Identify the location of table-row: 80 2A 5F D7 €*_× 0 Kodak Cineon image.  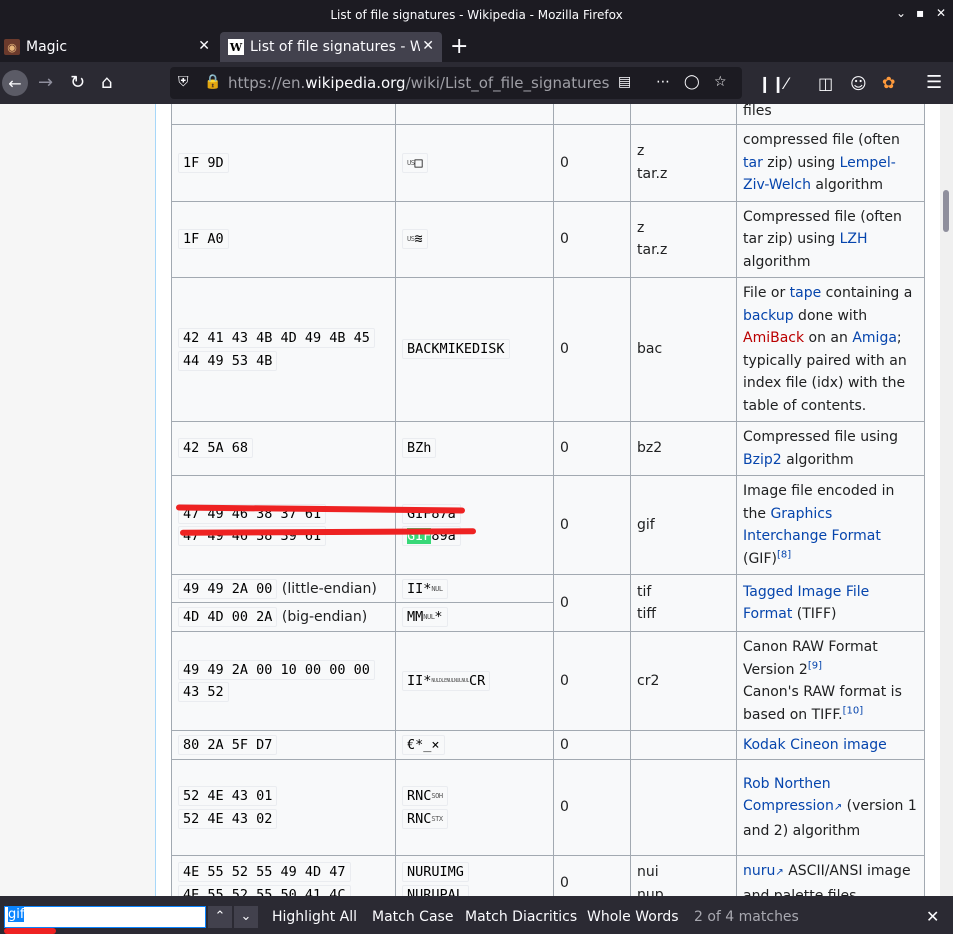
(548, 745).